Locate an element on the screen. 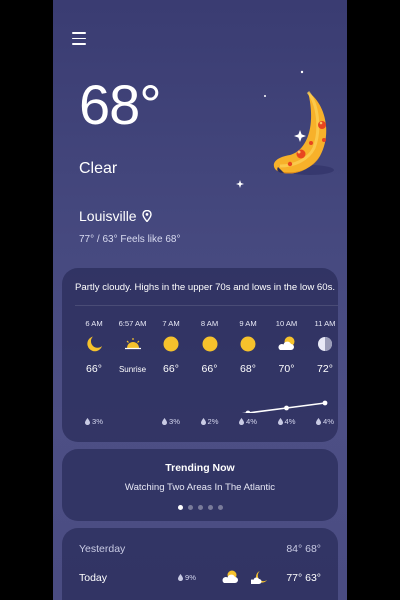 The width and height of the screenshot is (400, 600). current-temperature: 68° is located at coordinates (120, 104).